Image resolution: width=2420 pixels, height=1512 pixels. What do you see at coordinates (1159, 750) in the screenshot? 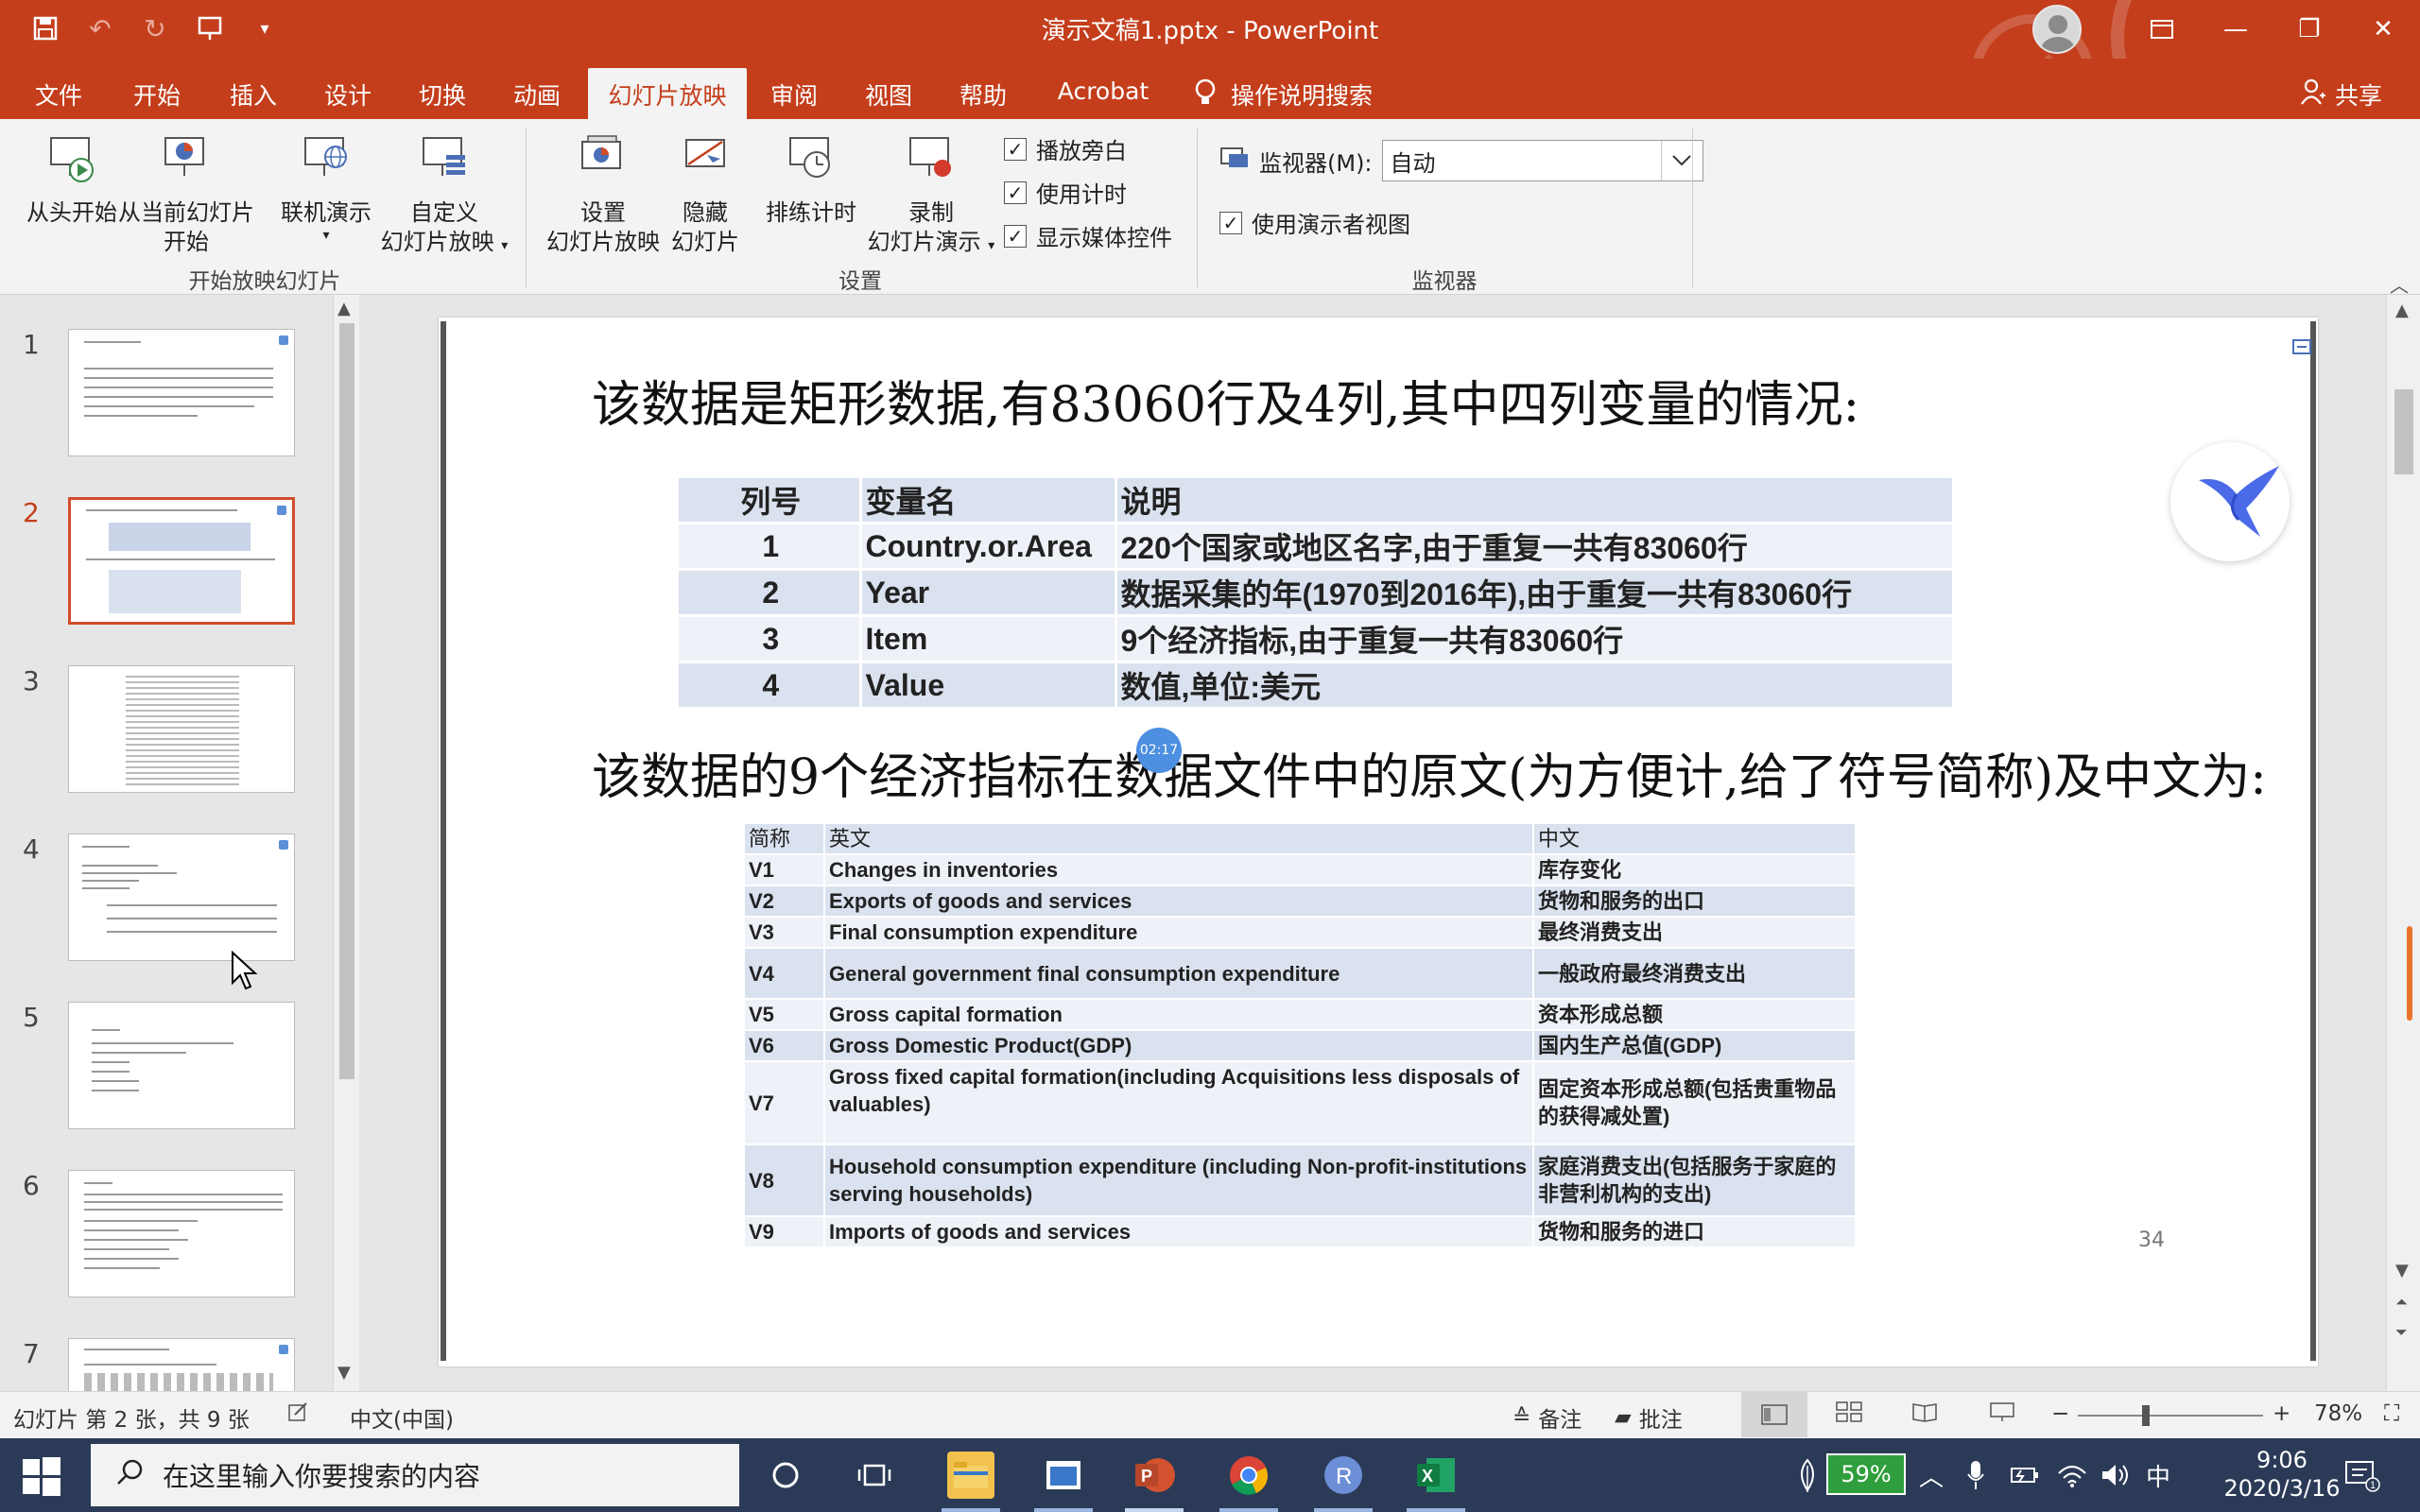
I see `timer-badge: 02:17` at bounding box center [1159, 750].